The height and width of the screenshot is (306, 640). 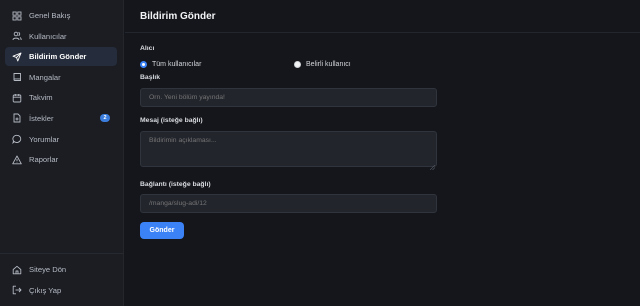 I want to click on sidebar-item-cikis-yap: Çıkış Yap, so click(x=61, y=290).